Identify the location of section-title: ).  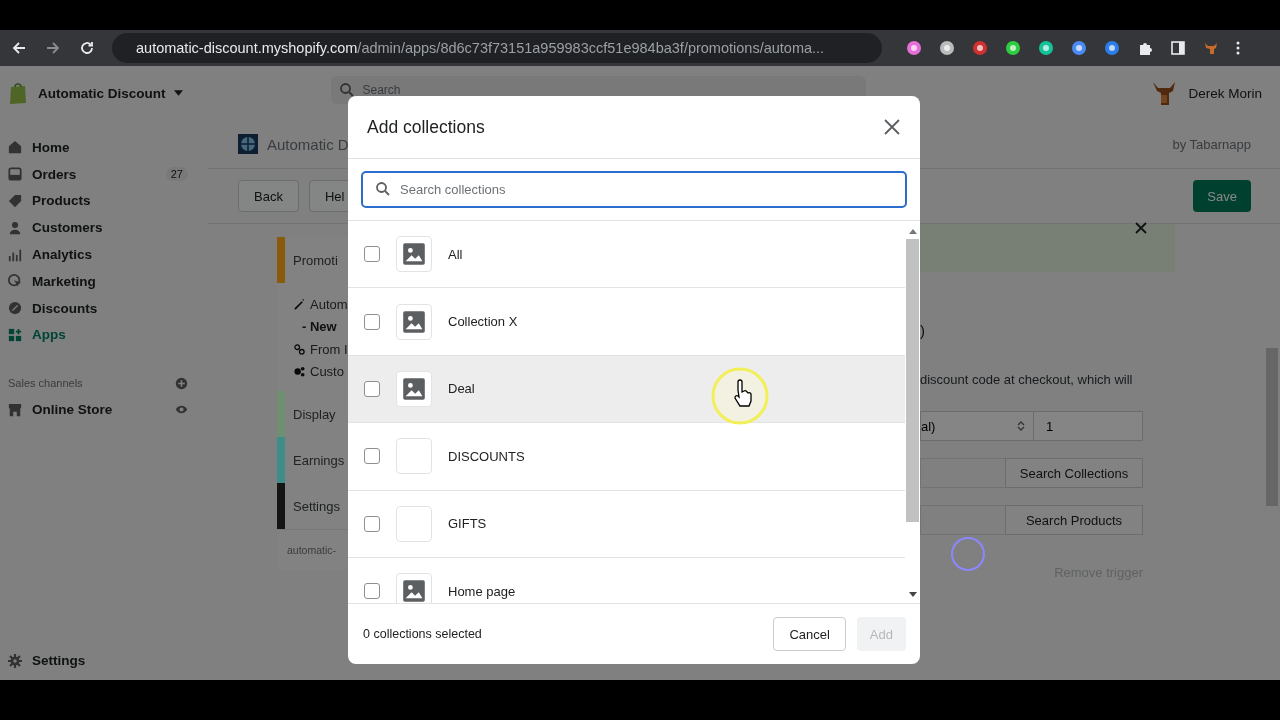
(922, 330).